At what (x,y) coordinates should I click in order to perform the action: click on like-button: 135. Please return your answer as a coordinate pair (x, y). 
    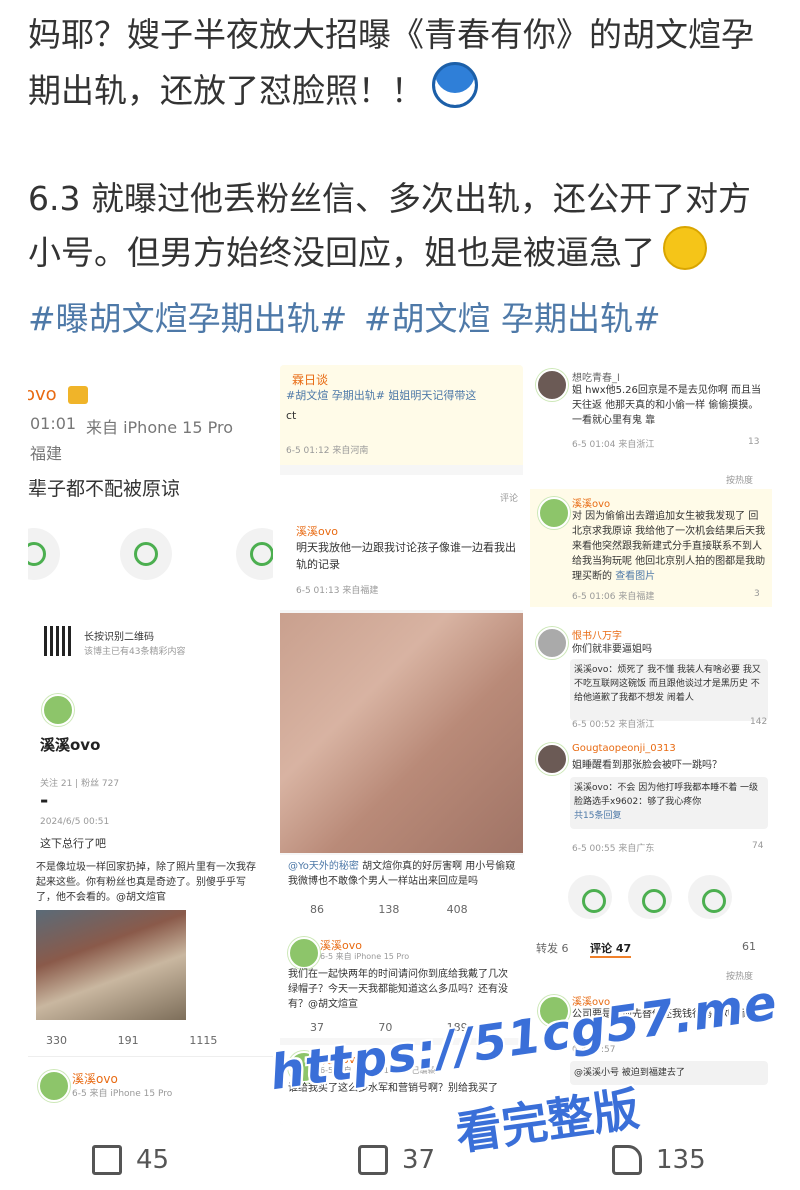
    Looking at the image, I should click on (659, 1160).